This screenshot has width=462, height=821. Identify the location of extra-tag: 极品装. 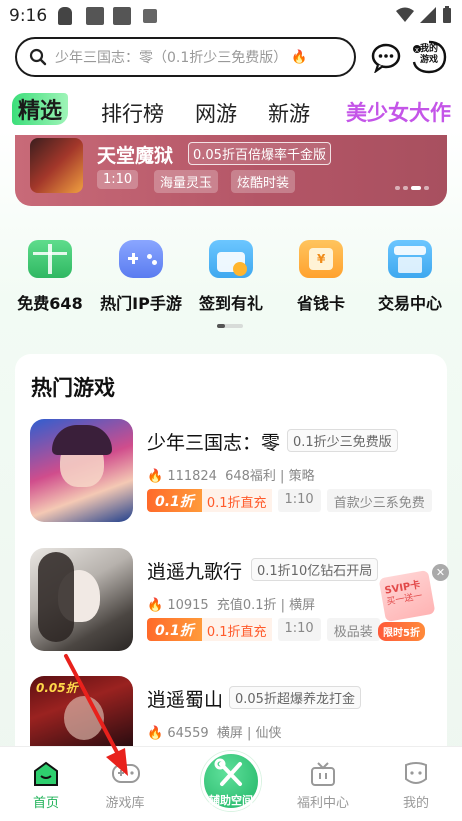
(353, 629).